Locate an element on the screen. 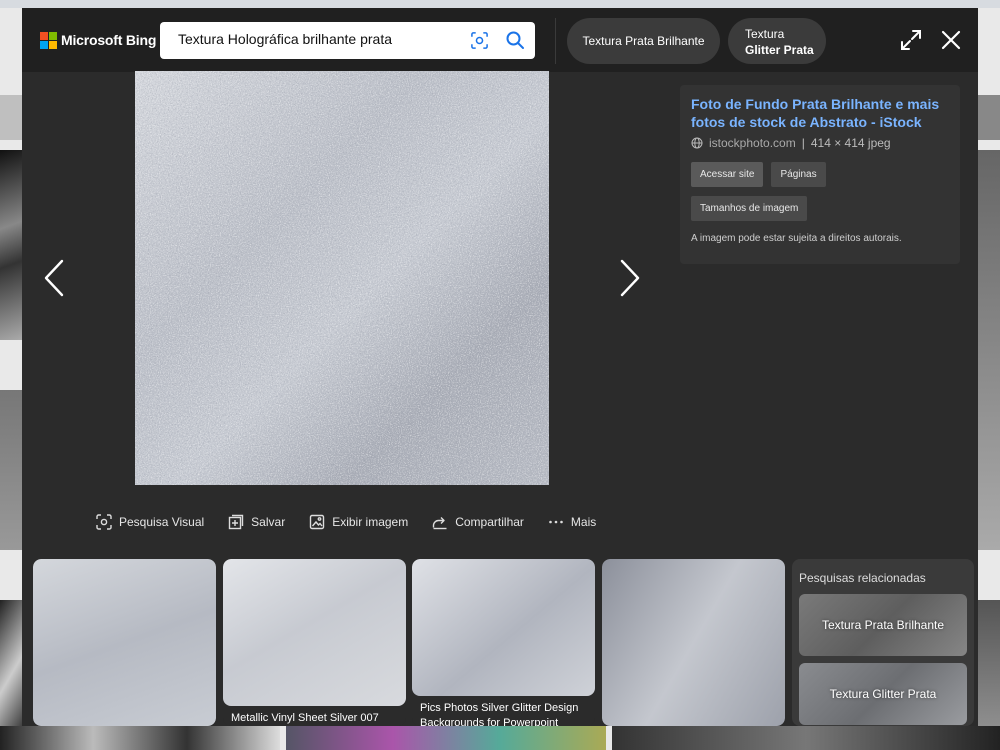 Image resolution: width=1000 pixels, height=750 pixels. image-dimensions: 414 × 414 jpeg is located at coordinates (850, 143).